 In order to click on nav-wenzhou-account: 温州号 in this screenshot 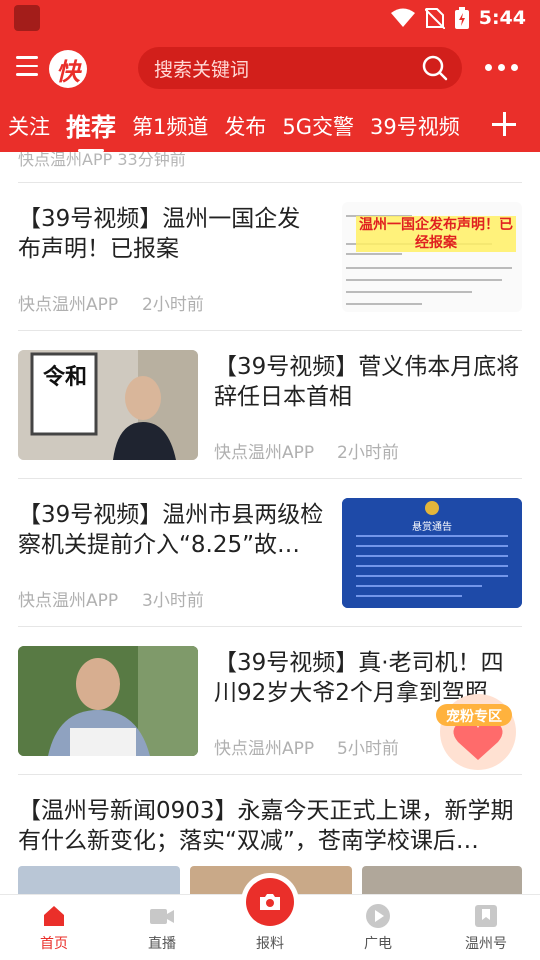, I will do `click(486, 927)`.